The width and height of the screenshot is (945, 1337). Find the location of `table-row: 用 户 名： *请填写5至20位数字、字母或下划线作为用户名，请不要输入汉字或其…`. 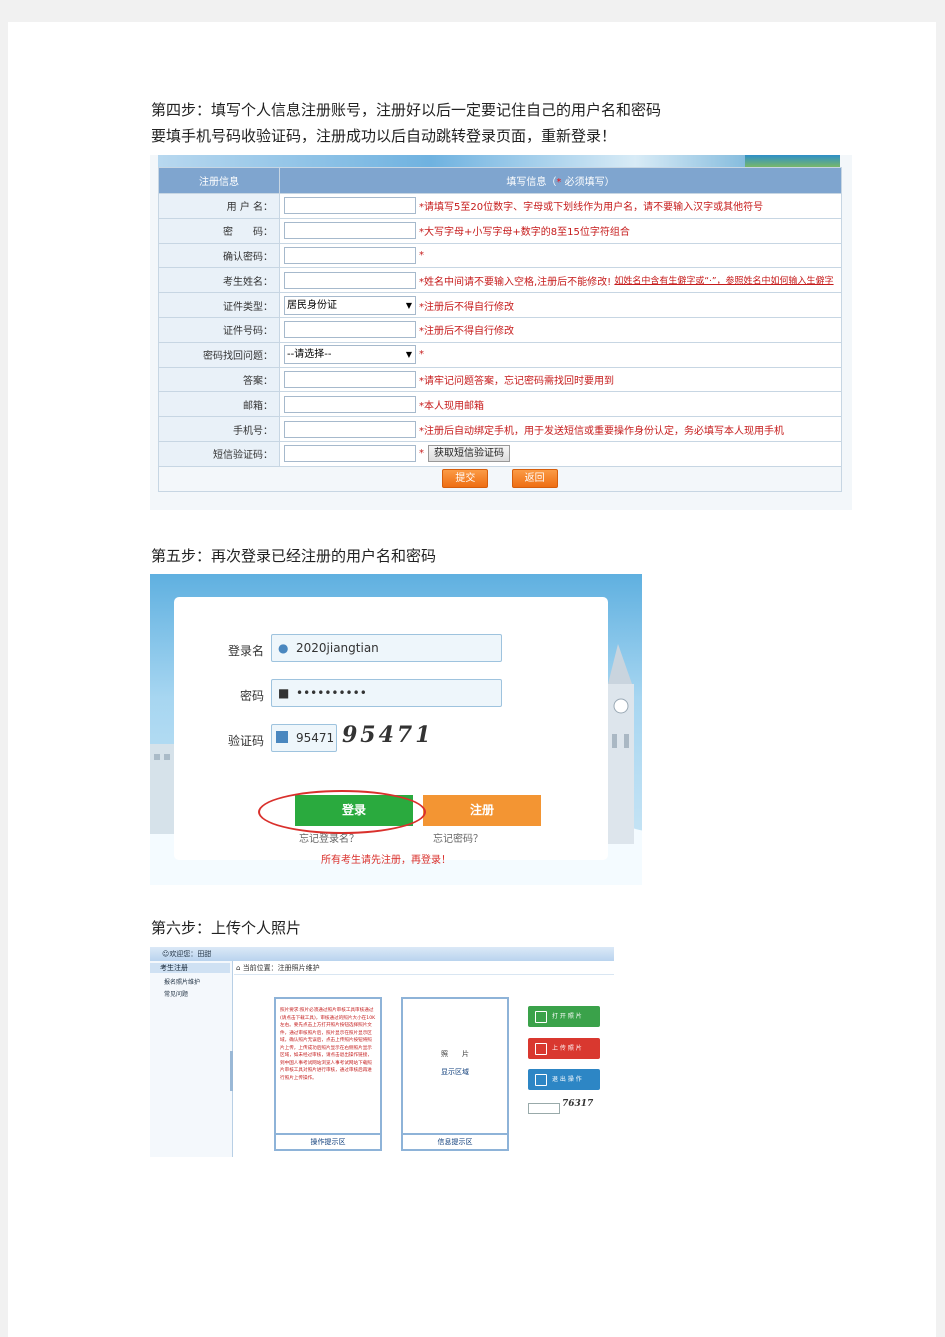

table-row: 用 户 名： *请填写5至20位数字、字母或下划线作为用户名，请不要输入汉字或其… is located at coordinates (500, 206).